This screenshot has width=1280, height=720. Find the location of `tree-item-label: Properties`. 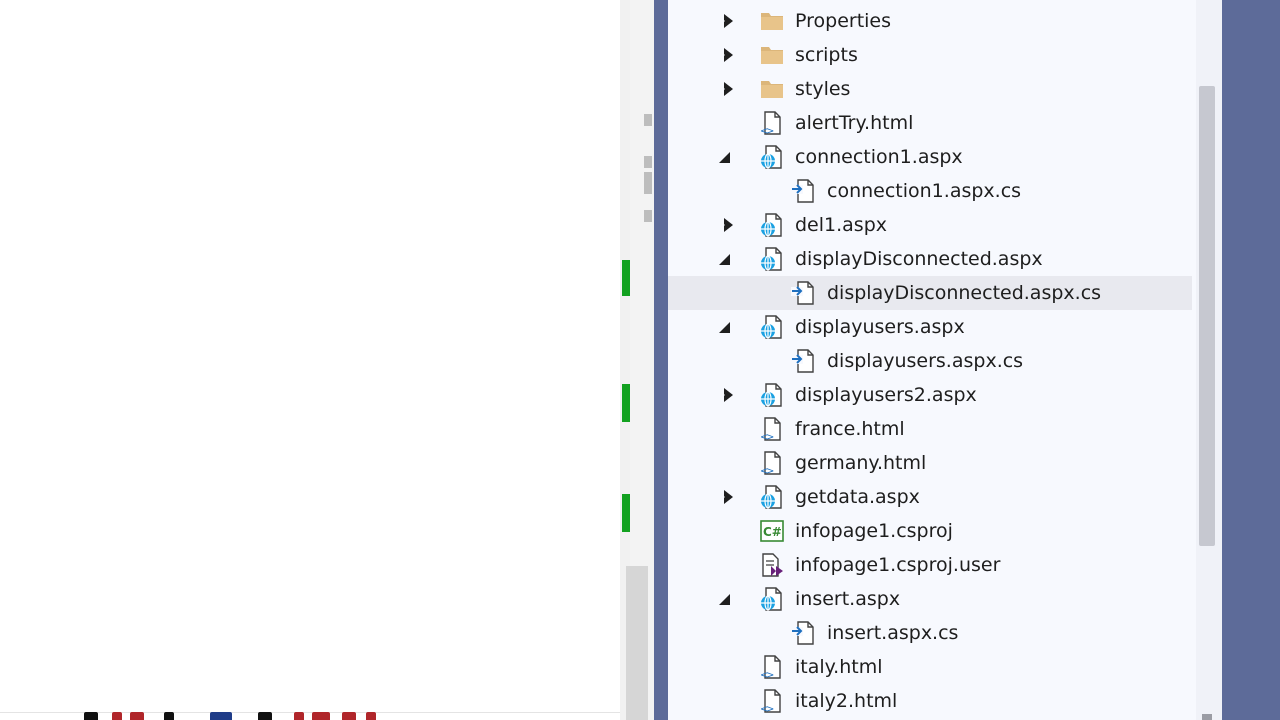

tree-item-label: Properties is located at coordinates (843, 21).